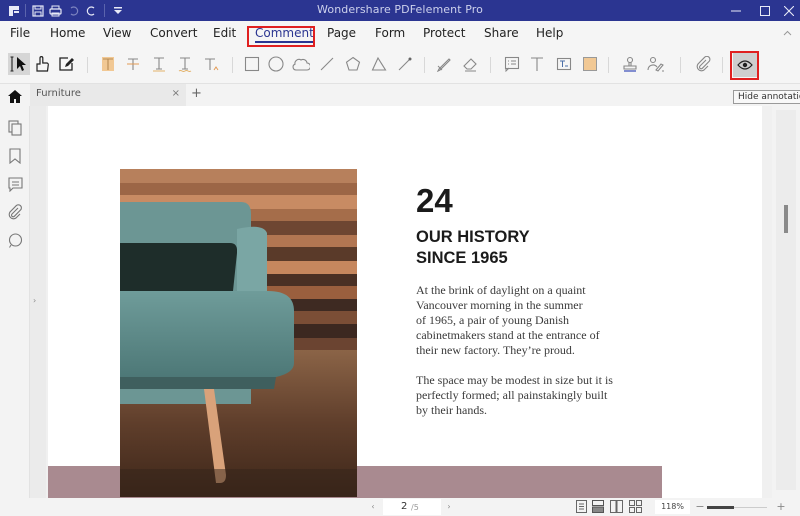 The width and height of the screenshot is (800, 516). Describe the element at coordinates (67, 33) in the screenshot. I see `menu-home: Home` at that location.